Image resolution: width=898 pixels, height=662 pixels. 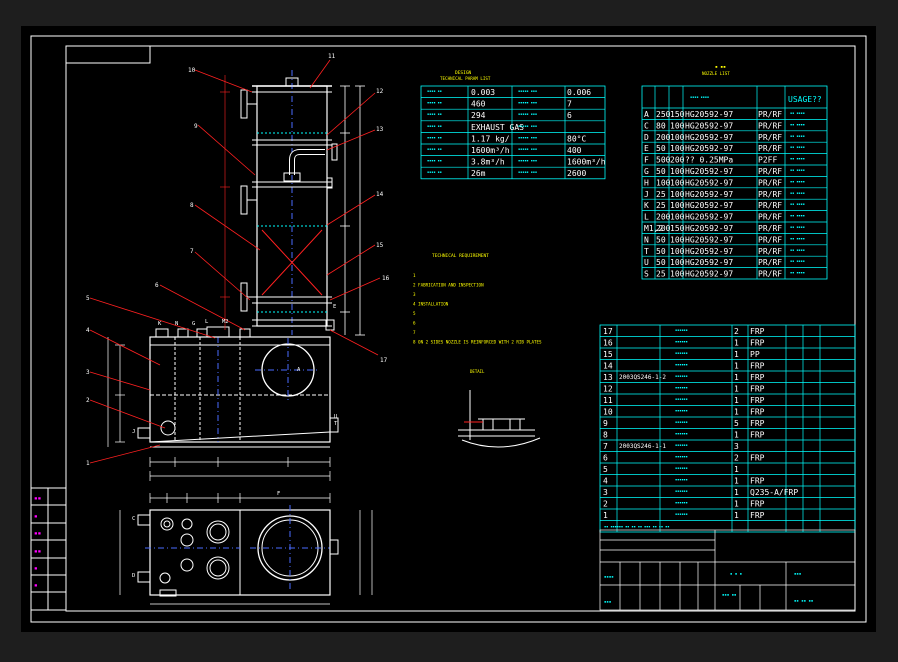 What do you see at coordinates (569, 115) in the screenshot?
I see `param-value-2: 6` at bounding box center [569, 115].